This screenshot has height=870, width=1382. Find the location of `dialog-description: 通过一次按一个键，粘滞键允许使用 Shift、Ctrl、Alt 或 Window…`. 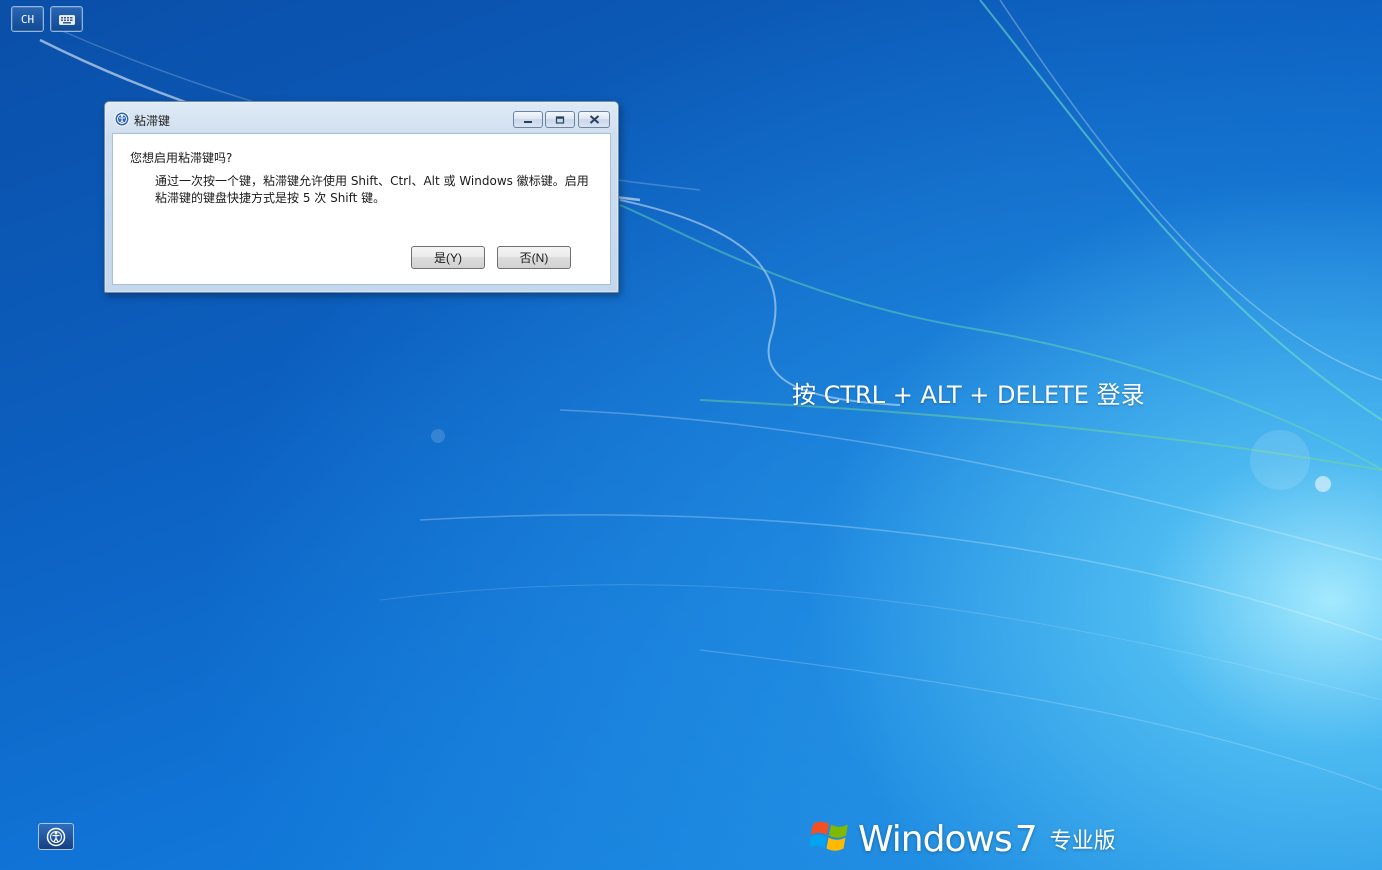

dialog-description: 通过一次按一个键，粘滞键允许使用 Shift、Ctrl、Alt 或 Window… is located at coordinates (375, 190).